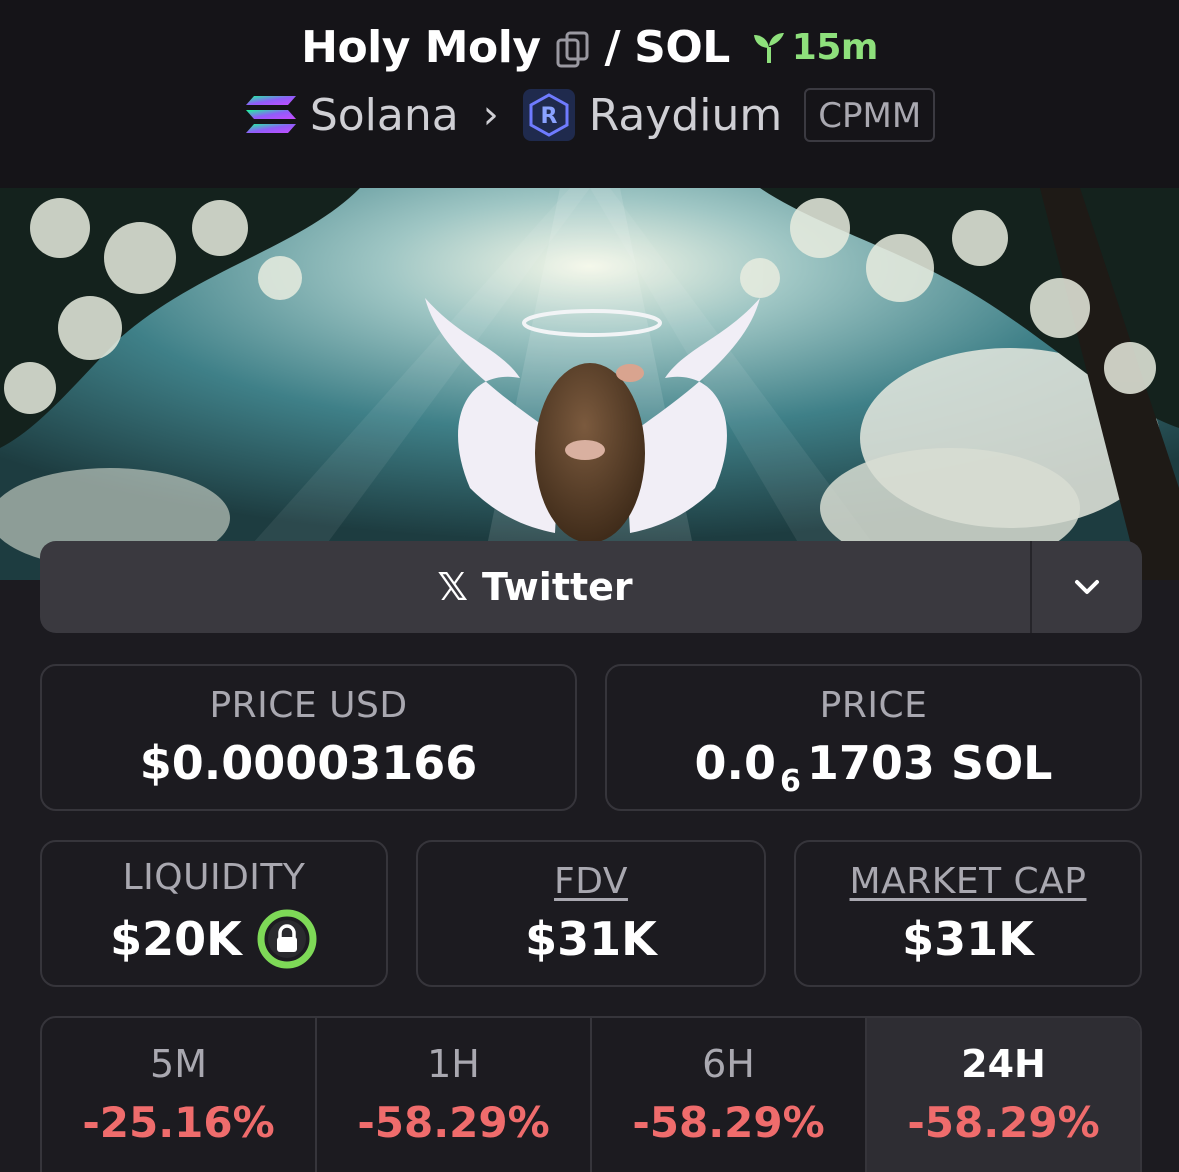  I want to click on lock-icon, so click(287, 939).